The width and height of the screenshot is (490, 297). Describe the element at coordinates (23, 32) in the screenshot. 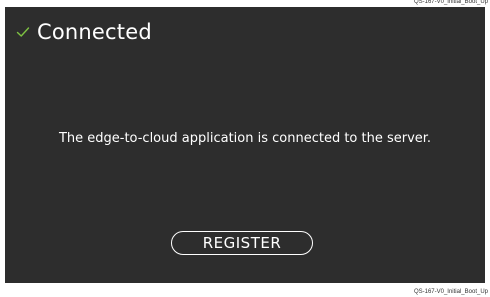

I see `check-icon` at that location.